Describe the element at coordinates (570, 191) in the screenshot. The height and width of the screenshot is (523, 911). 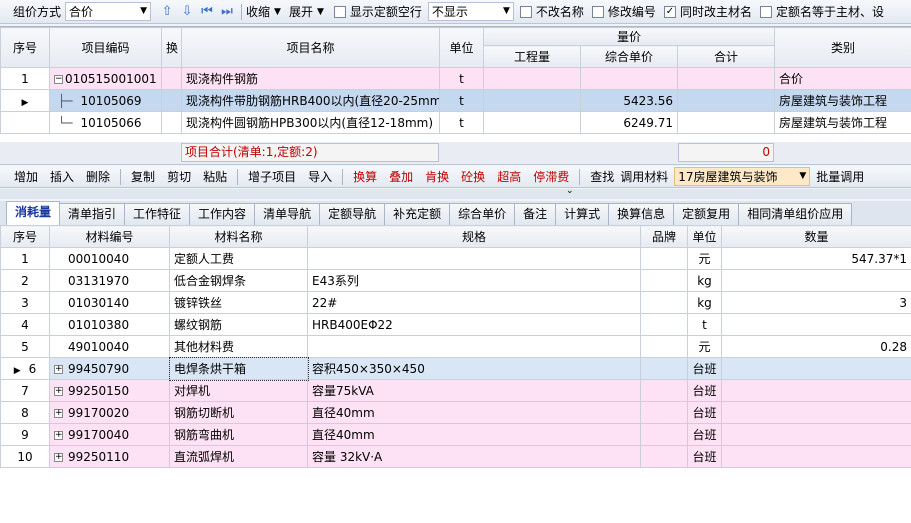
I see `chevron-down-icon: ⌄` at that location.